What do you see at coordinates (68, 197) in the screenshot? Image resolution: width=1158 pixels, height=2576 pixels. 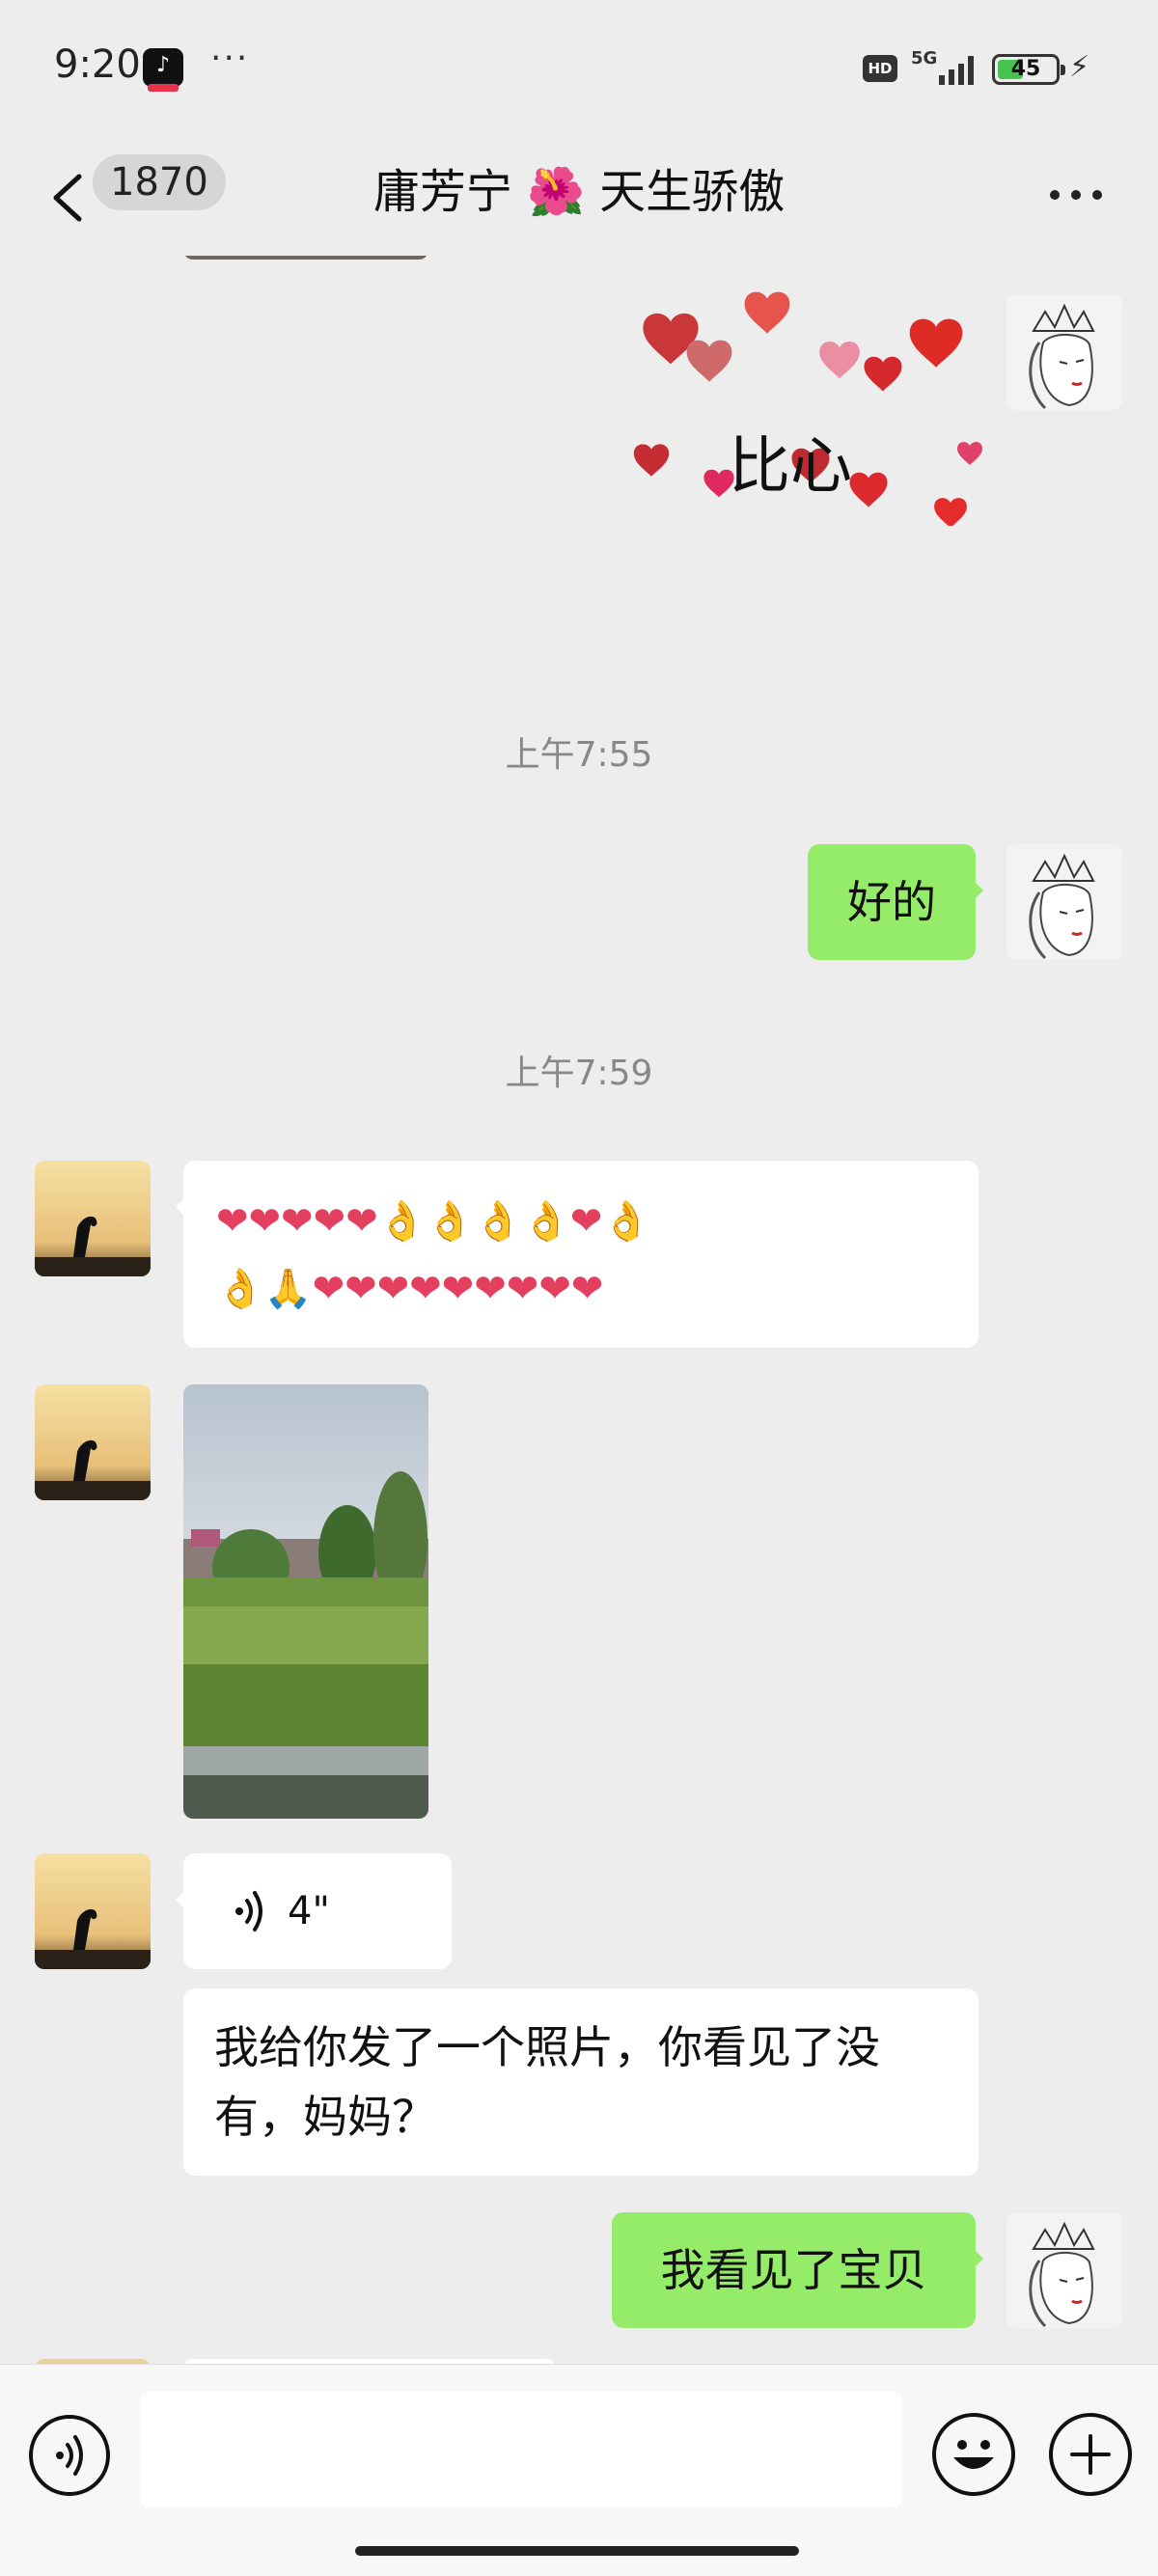 I see `chevron-left-icon` at bounding box center [68, 197].